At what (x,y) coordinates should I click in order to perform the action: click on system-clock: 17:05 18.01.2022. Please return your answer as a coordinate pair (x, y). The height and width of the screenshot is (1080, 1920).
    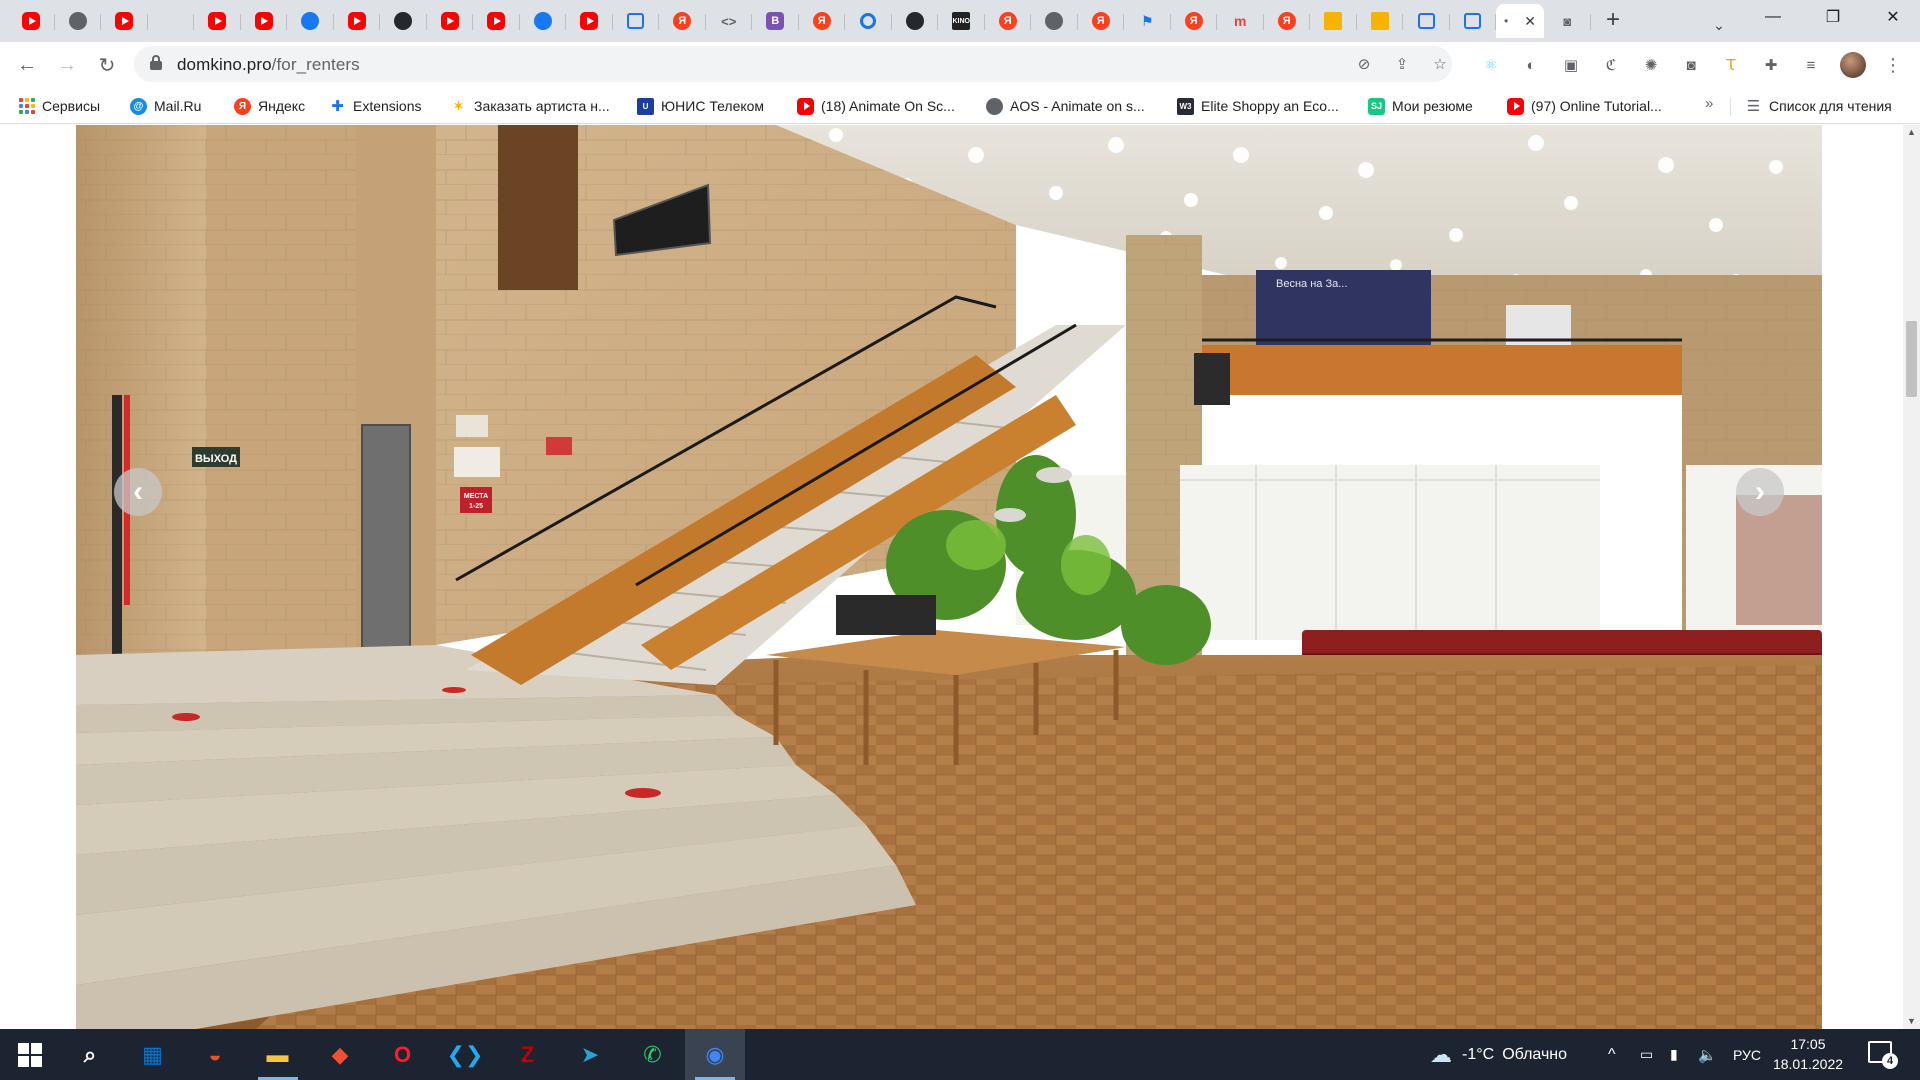
    Looking at the image, I should click on (1808, 1054).